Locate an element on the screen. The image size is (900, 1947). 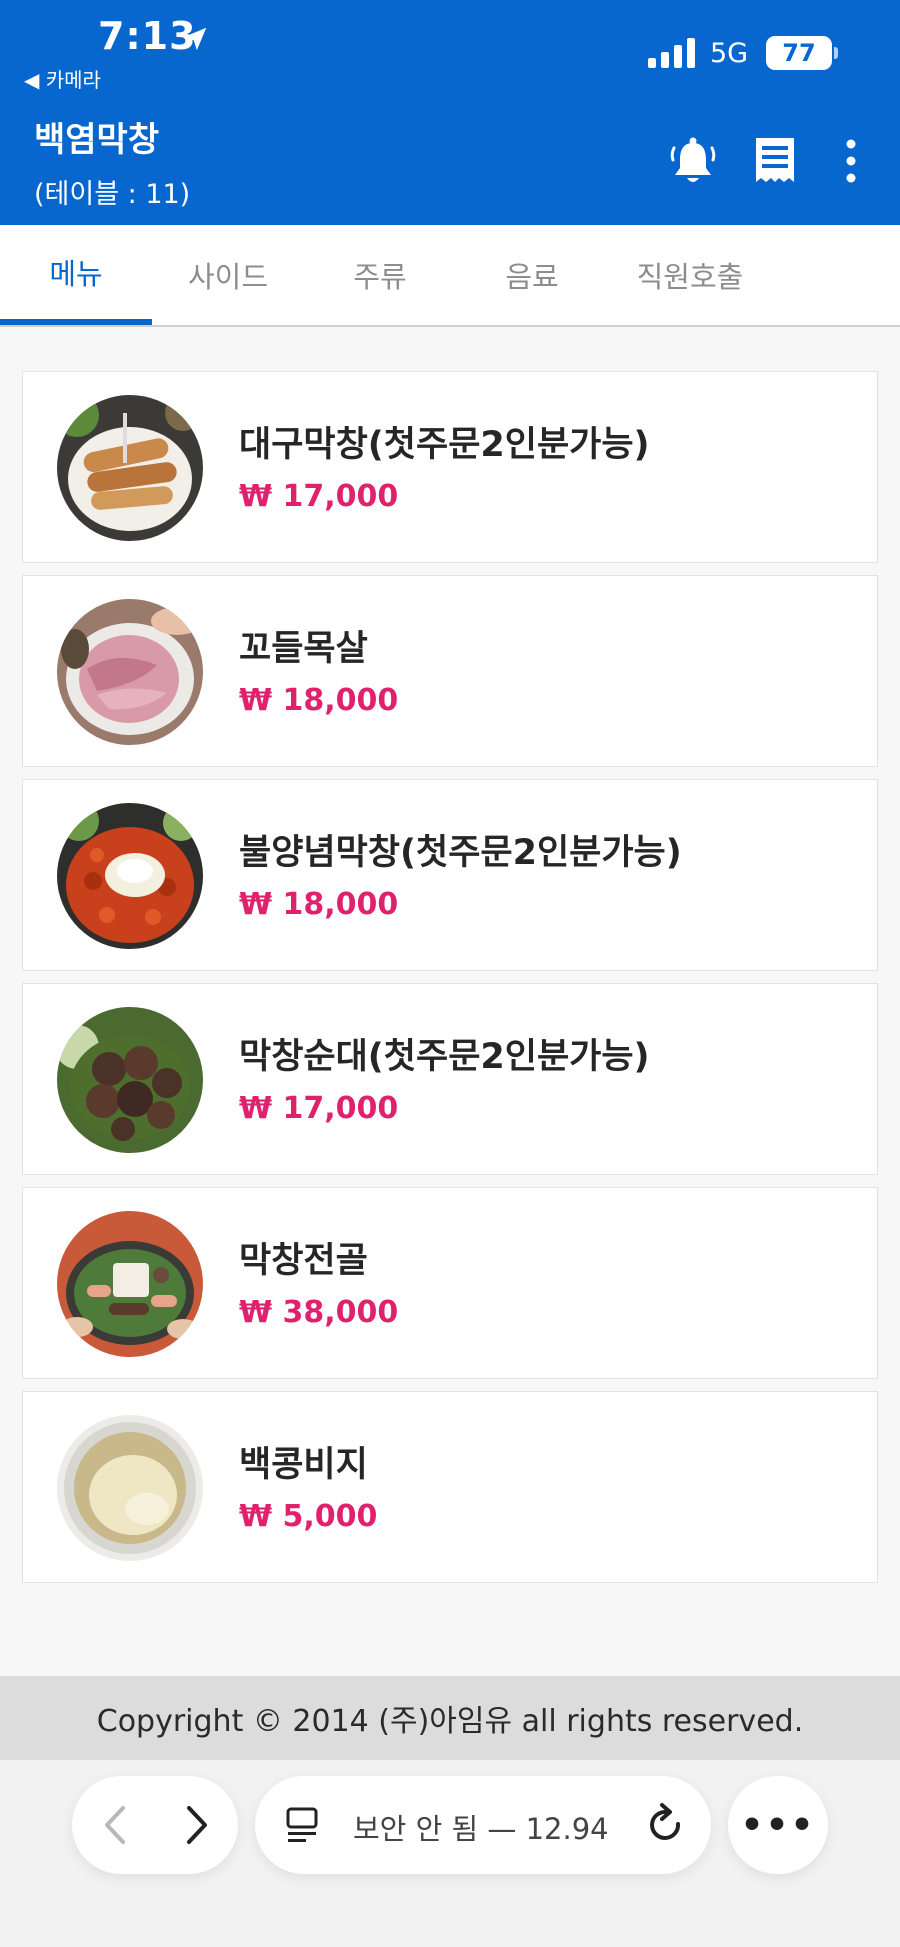
reload-icon is located at coordinates (666, 1825).